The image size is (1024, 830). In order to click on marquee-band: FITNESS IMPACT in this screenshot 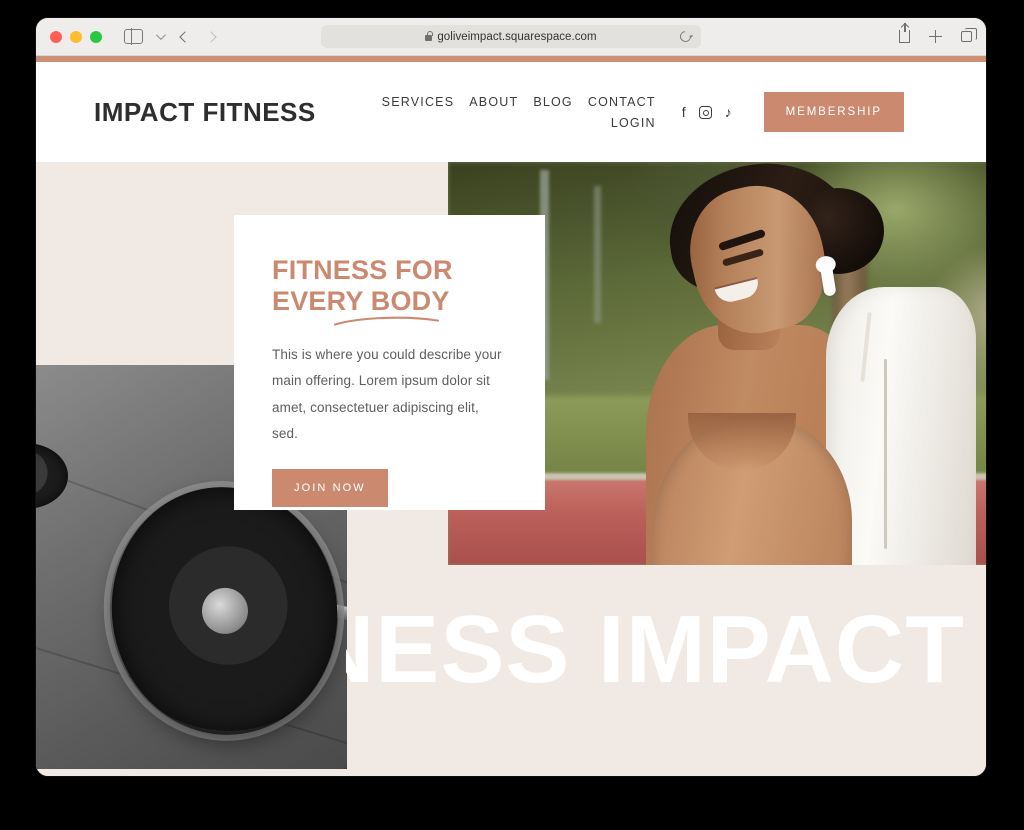, I will do `click(666, 650)`.